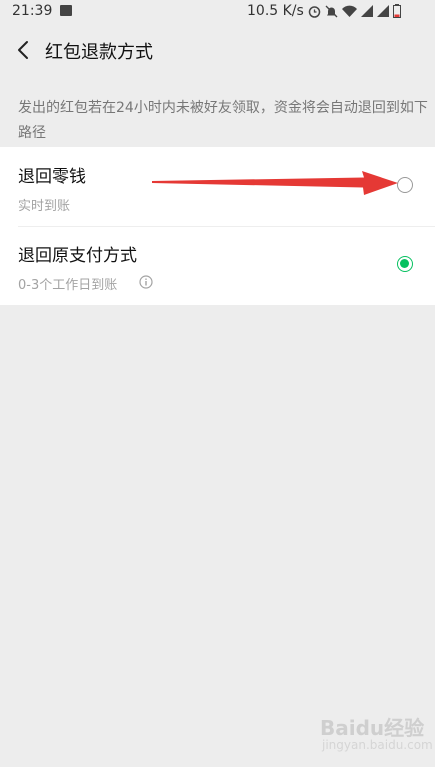 The height and width of the screenshot is (767, 435). Describe the element at coordinates (52, 177) in the screenshot. I see `option-label: 退回零钱` at that location.